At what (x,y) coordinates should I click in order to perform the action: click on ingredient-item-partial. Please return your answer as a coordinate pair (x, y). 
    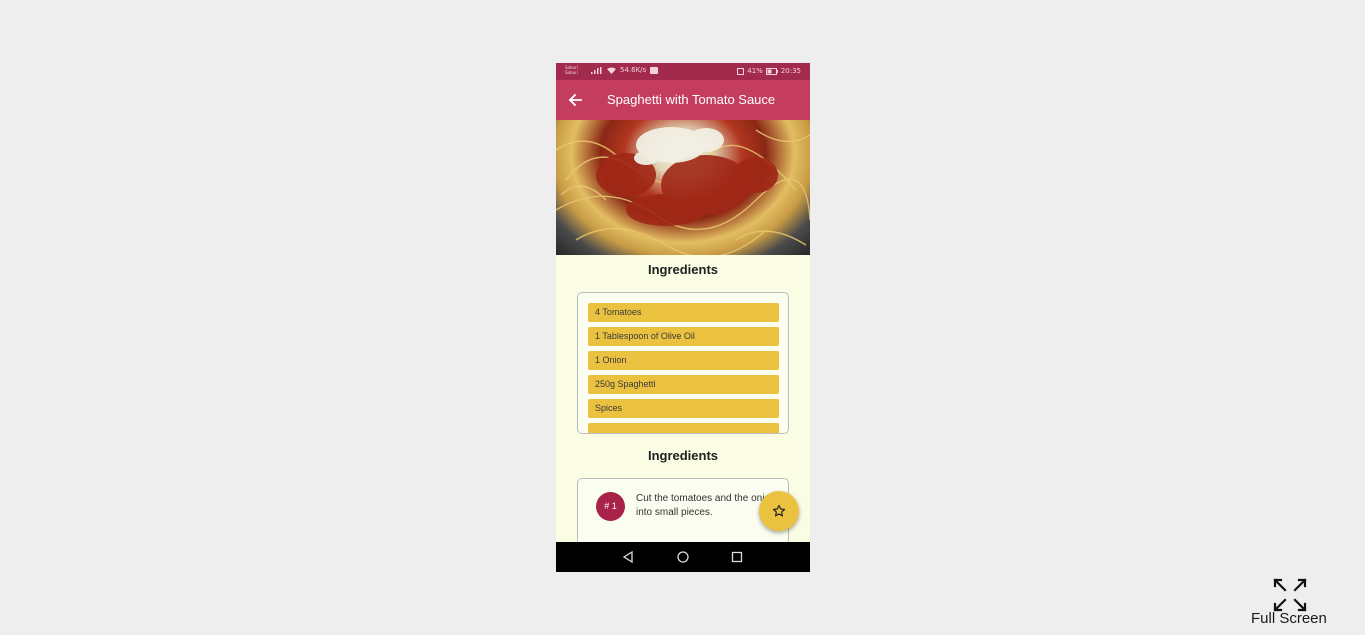
    Looking at the image, I should click on (683, 428).